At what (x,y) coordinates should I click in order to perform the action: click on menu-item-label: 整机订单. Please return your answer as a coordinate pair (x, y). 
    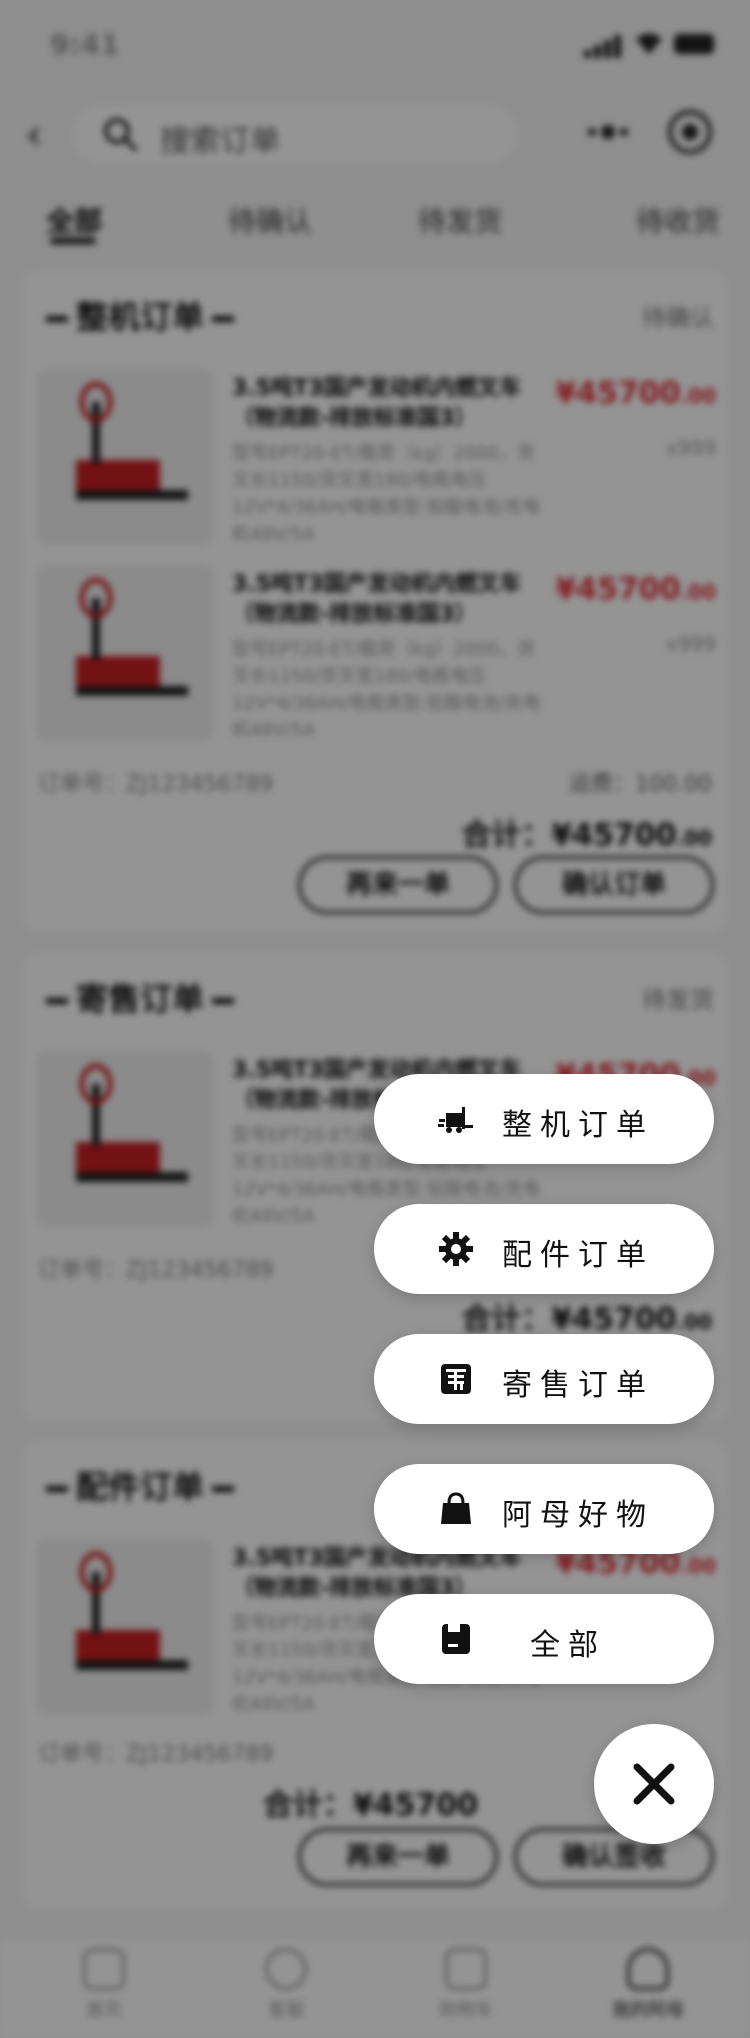
    Looking at the image, I should click on (578, 1125).